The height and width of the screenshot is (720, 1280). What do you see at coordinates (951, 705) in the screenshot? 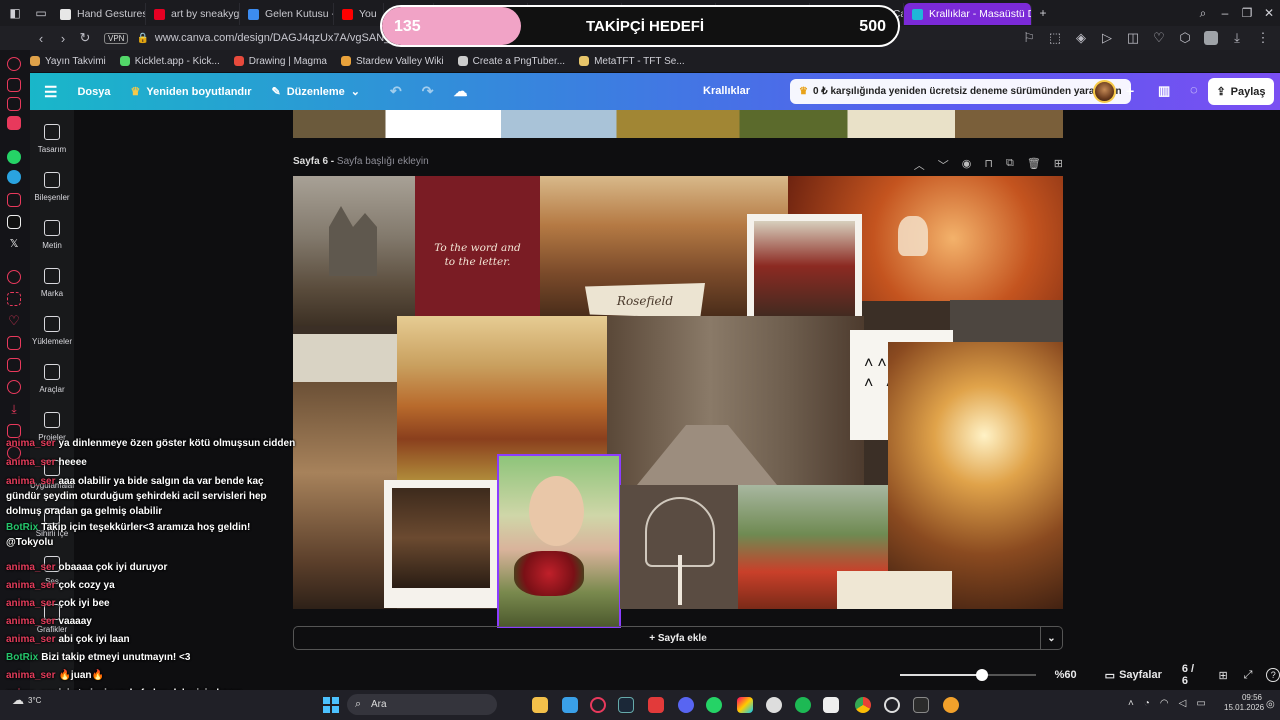
I see `game-icon` at bounding box center [951, 705].